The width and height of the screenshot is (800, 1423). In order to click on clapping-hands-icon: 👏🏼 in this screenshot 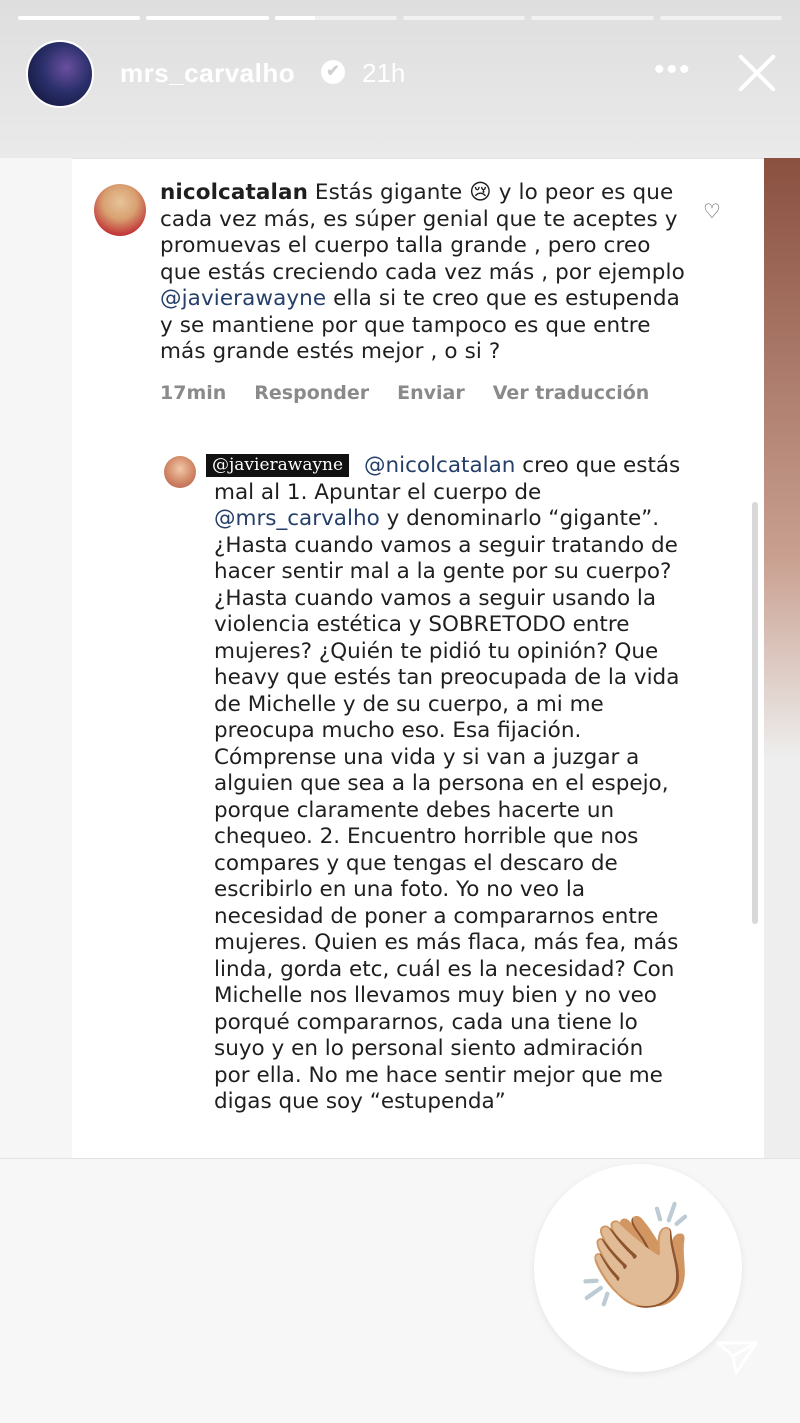, I will do `click(639, 1259)`.